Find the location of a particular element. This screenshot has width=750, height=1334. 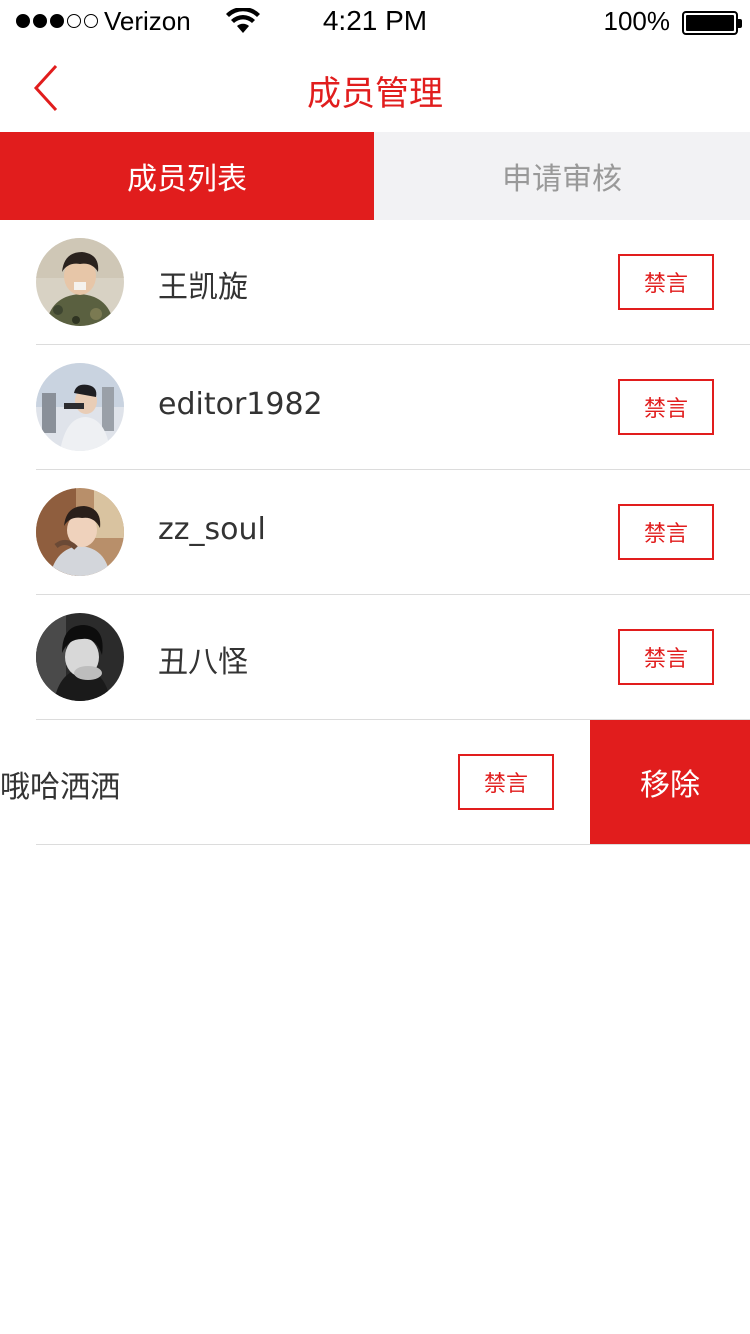

member-name: 丑八怪 is located at coordinates (203, 662).